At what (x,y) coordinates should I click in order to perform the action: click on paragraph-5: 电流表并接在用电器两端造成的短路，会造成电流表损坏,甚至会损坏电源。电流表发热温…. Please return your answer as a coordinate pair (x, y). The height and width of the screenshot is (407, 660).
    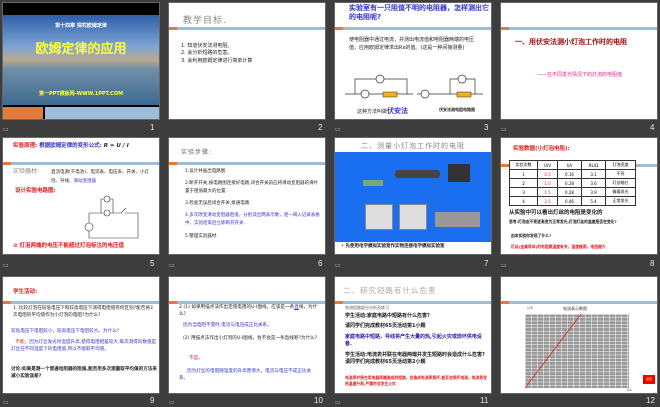
    Looking at the image, I should click on (416, 380).